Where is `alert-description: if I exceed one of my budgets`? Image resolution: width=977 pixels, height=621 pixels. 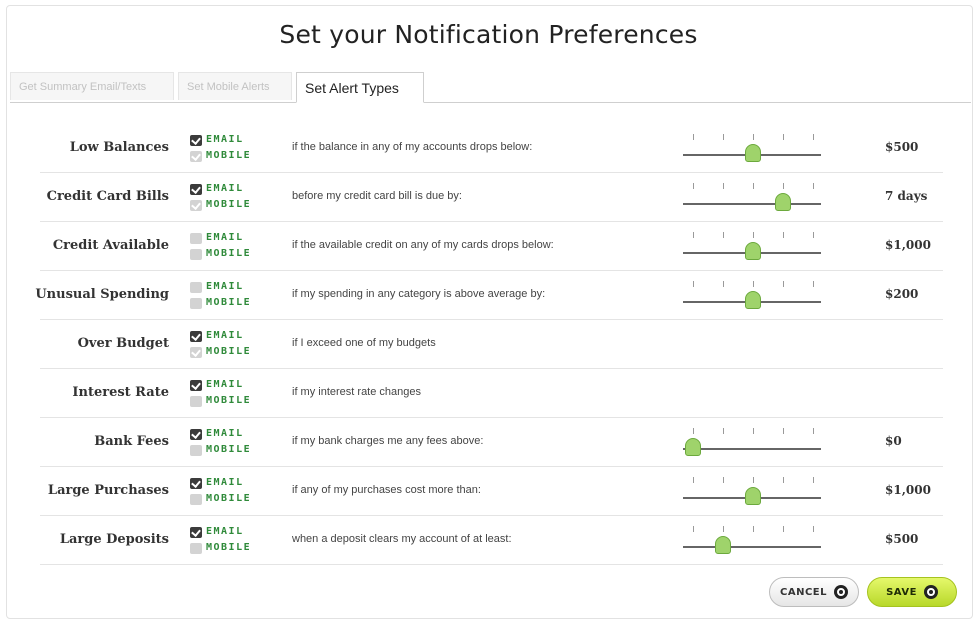 alert-description: if I exceed one of my budgets is located at coordinates (364, 343).